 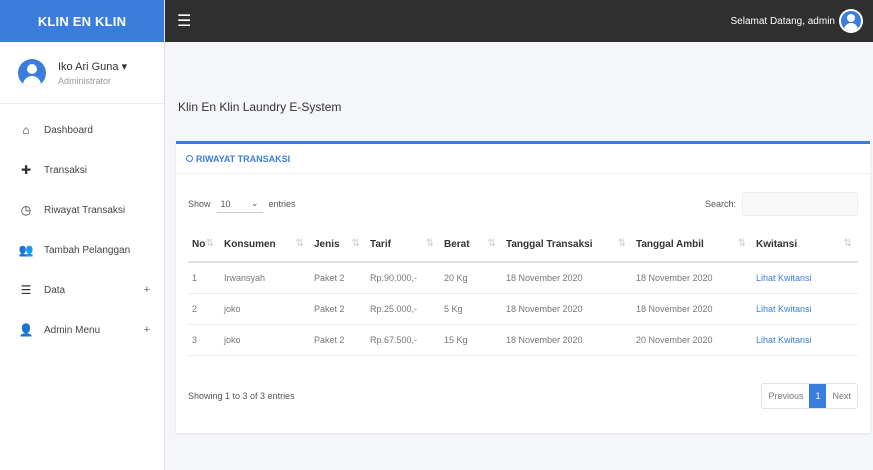 I want to click on chevron-down-icon: ▾, so click(x=124, y=66).